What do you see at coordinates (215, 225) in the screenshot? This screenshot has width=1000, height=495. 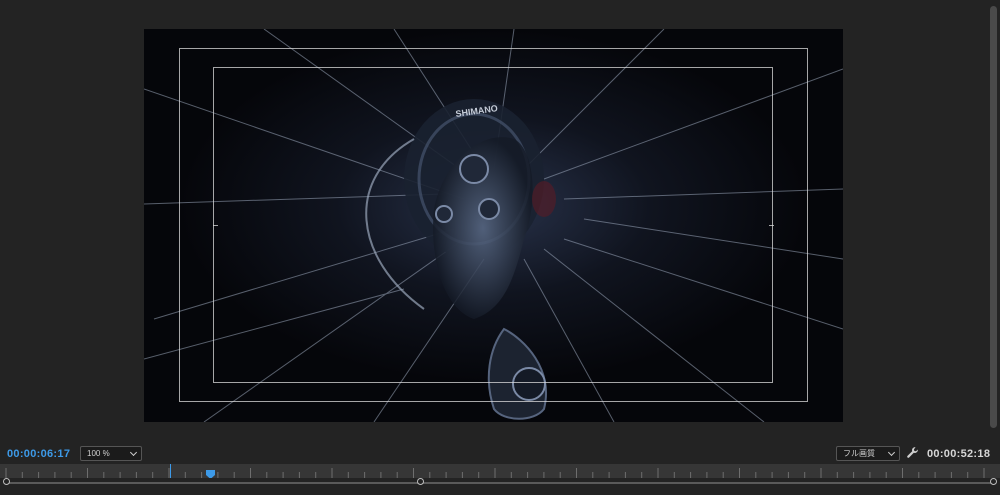 I see `safe-guide-tick-left` at bounding box center [215, 225].